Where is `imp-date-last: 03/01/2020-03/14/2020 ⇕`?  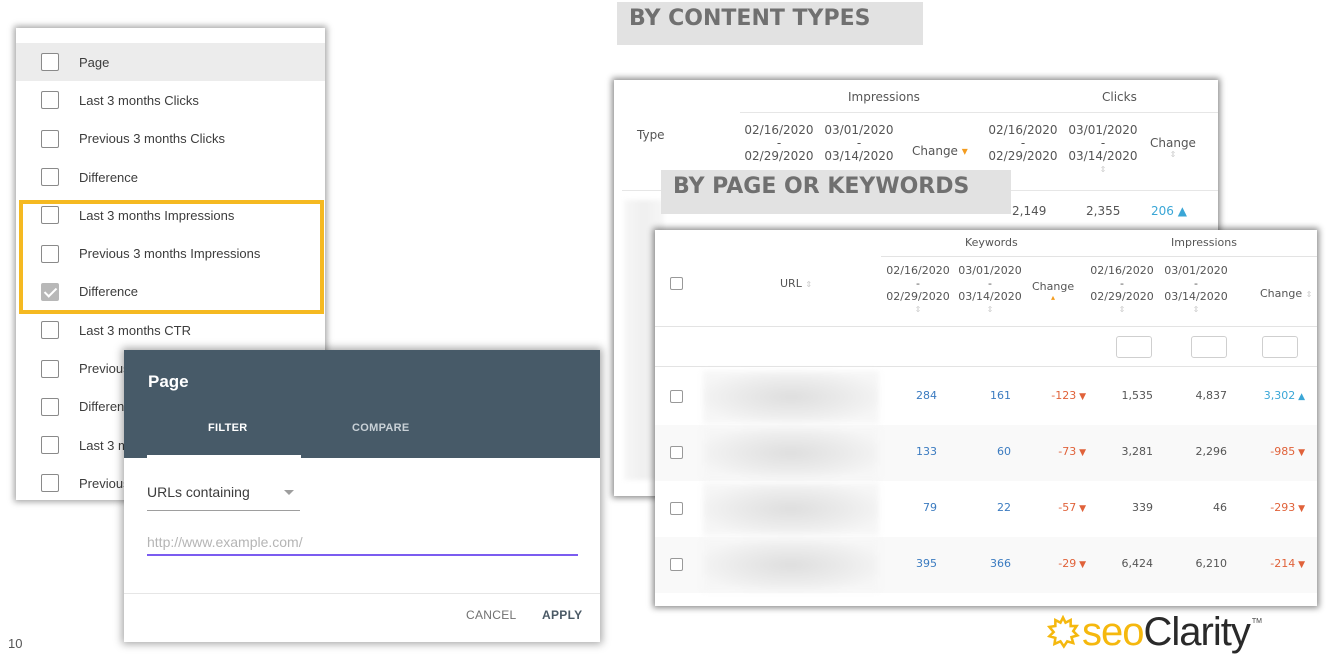
imp-date-last: 03/01/2020-03/14/2020 ⇕ is located at coordinates (1196, 290).